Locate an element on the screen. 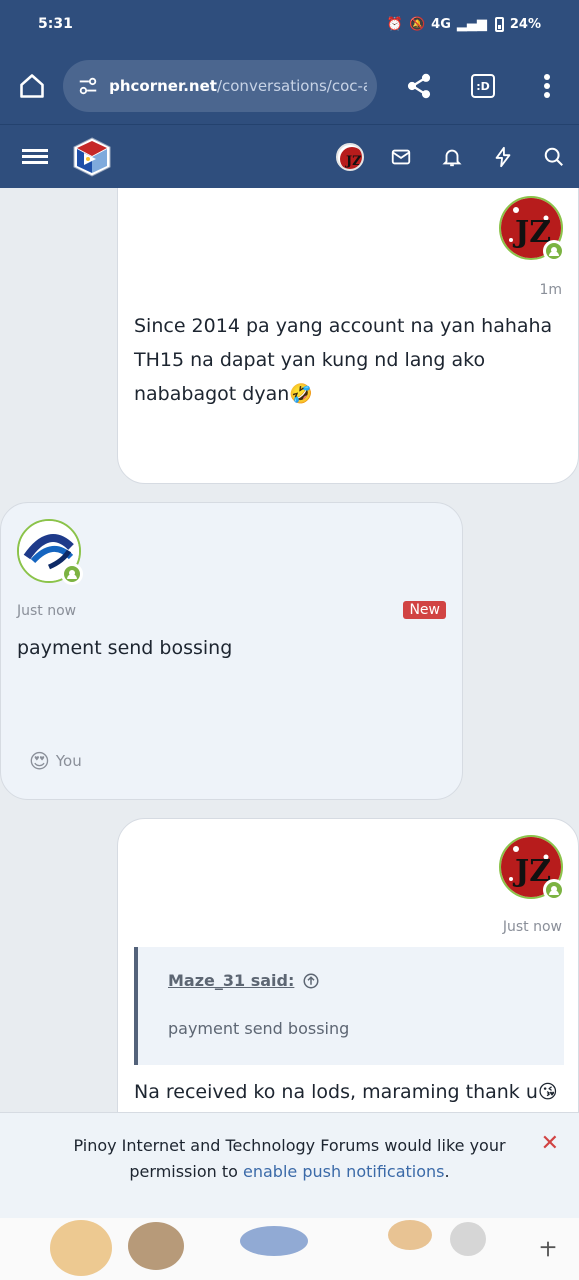  more-vert-icon is located at coordinates (547, 86).